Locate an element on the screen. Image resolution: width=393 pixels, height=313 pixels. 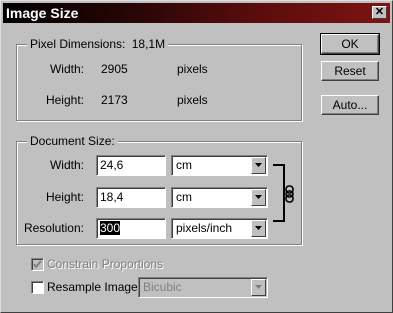
ok-button-label: OK is located at coordinates (350, 44).